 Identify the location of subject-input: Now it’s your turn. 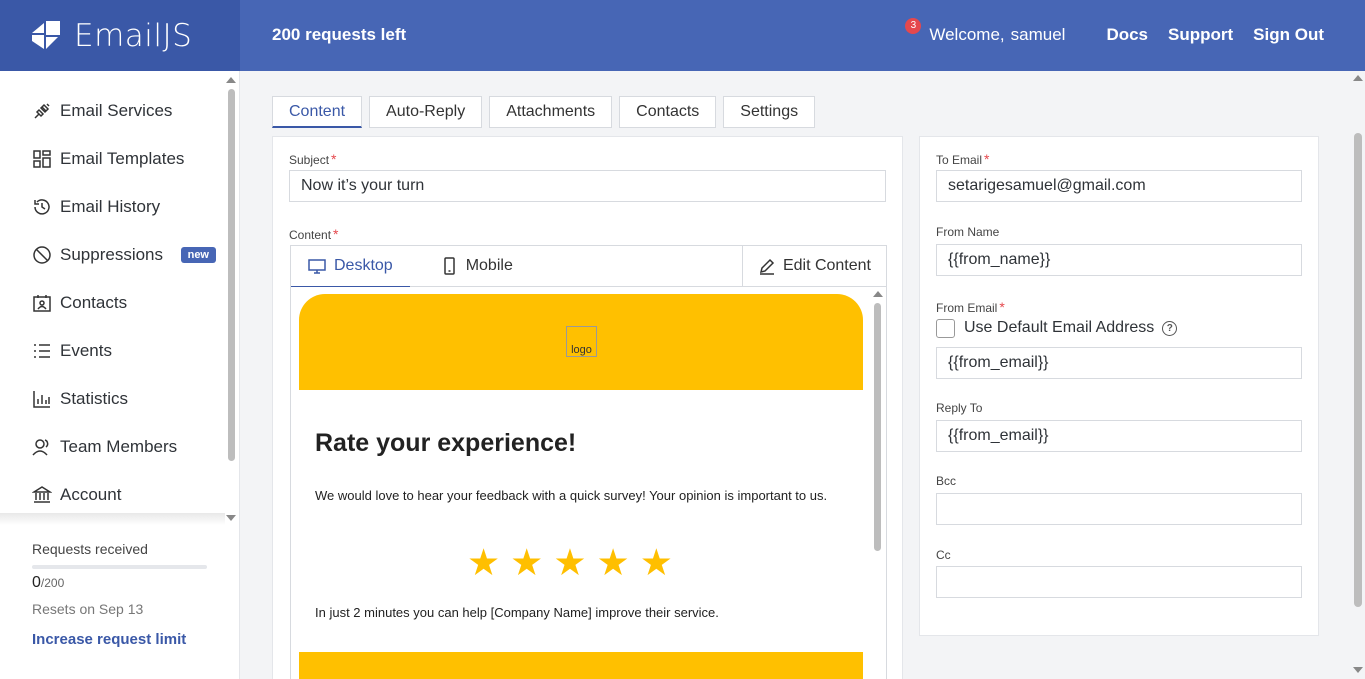
(587, 186).